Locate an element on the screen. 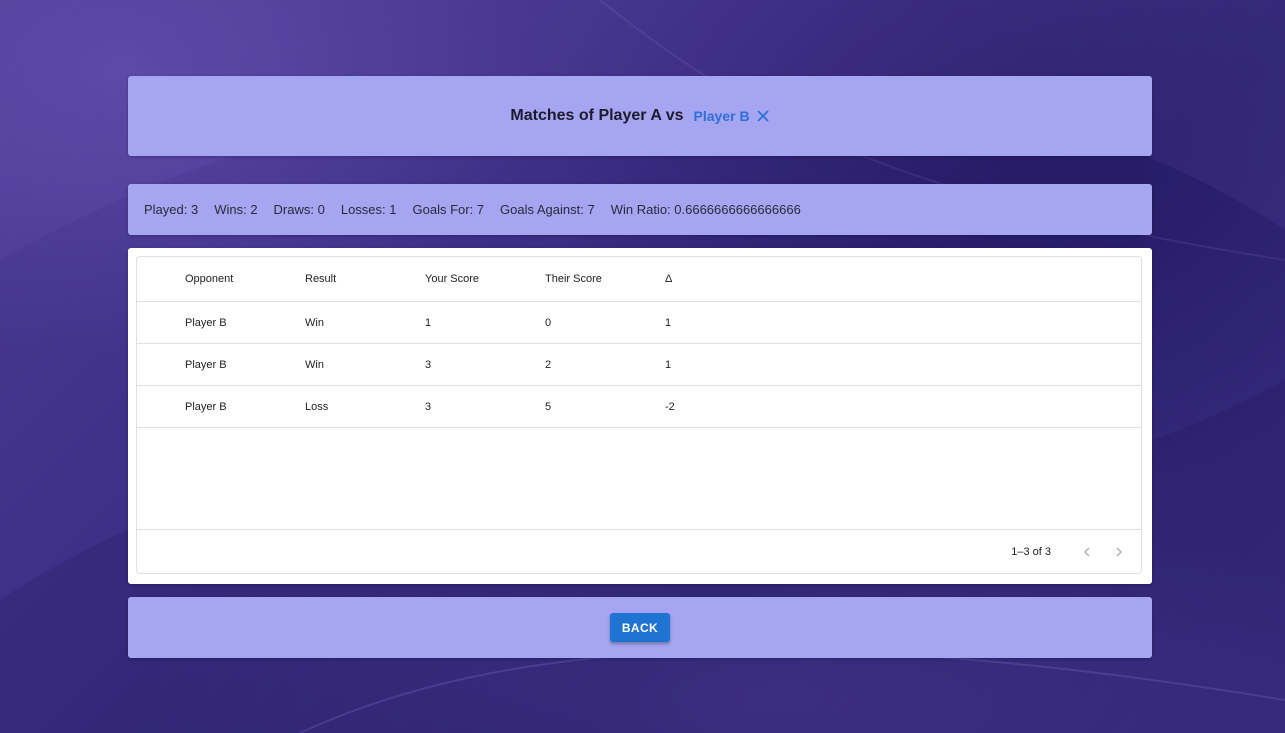 Image resolution: width=1285 pixels, height=733 pixels. prev-page-button is located at coordinates (1087, 552).